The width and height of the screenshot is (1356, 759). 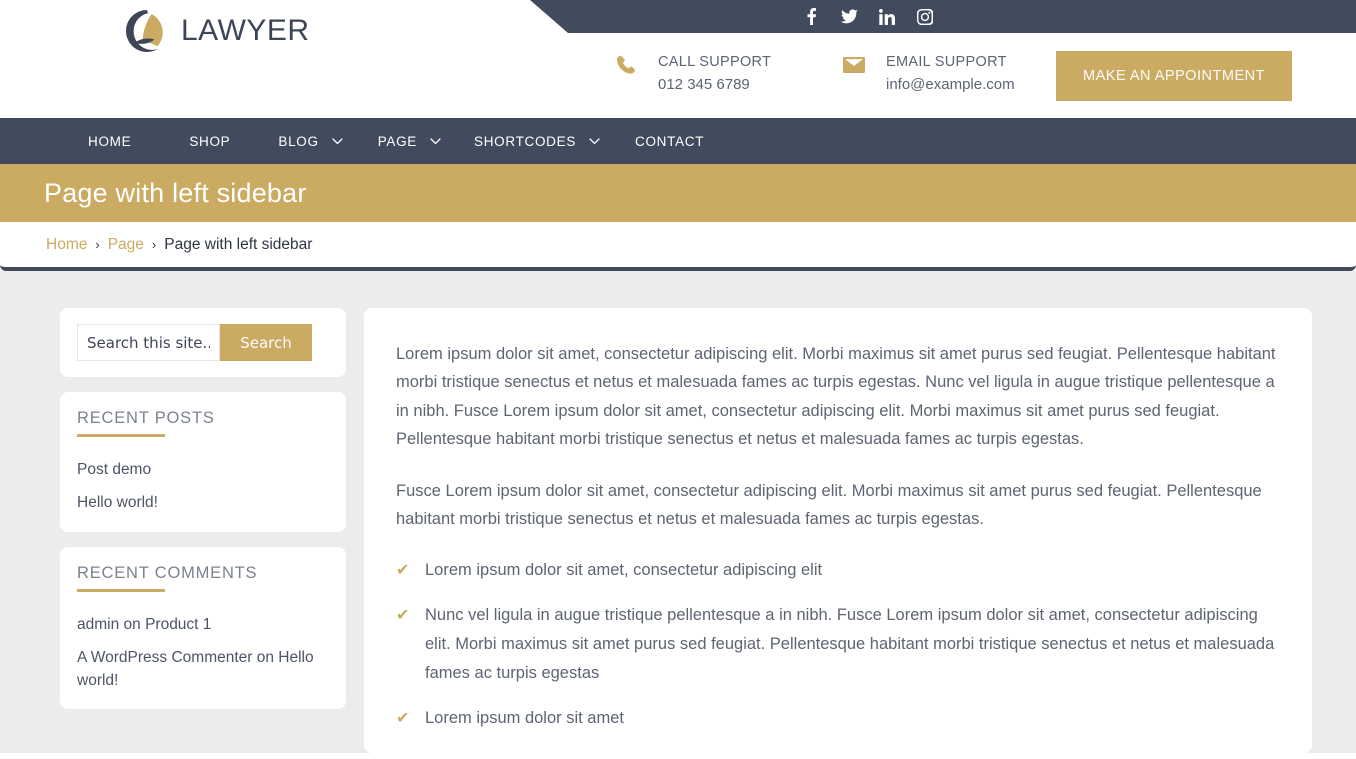 What do you see at coordinates (950, 84) in the screenshot?
I see `contact-email-value: info@example.com` at bounding box center [950, 84].